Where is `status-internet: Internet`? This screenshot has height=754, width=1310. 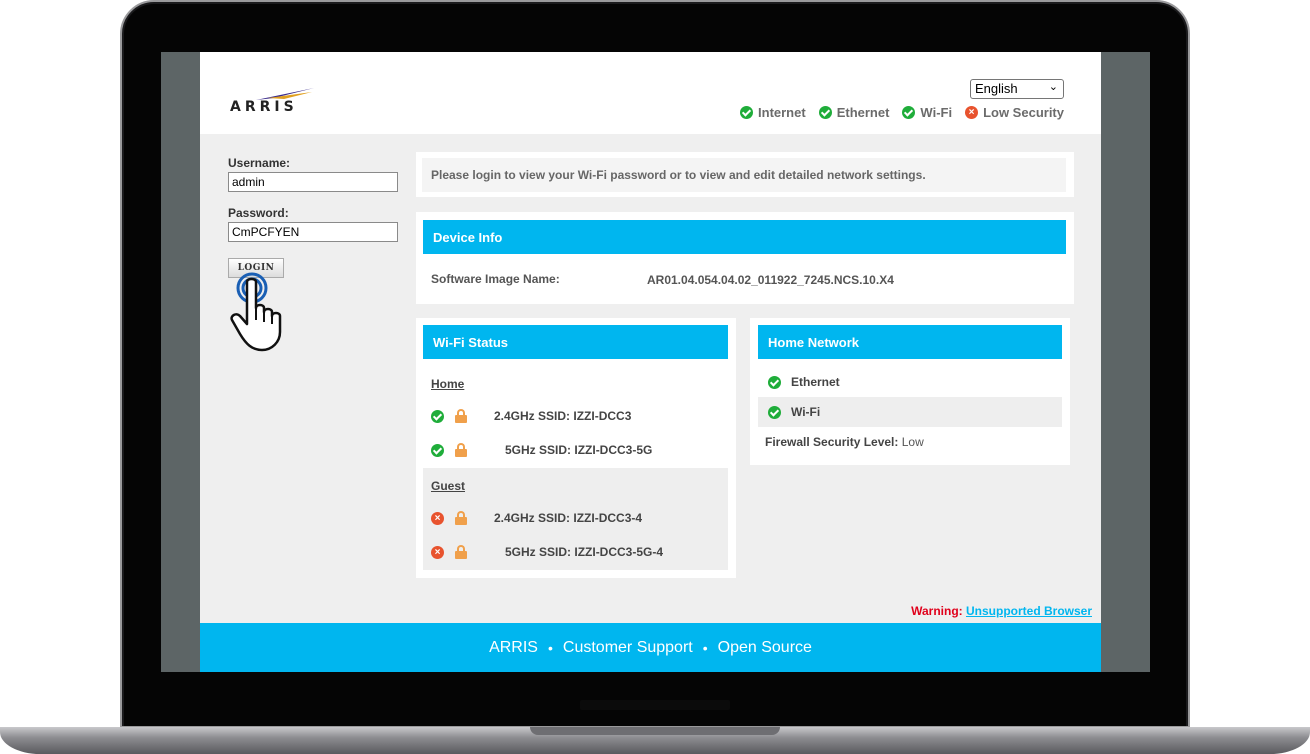
status-internet: Internet is located at coordinates (773, 112).